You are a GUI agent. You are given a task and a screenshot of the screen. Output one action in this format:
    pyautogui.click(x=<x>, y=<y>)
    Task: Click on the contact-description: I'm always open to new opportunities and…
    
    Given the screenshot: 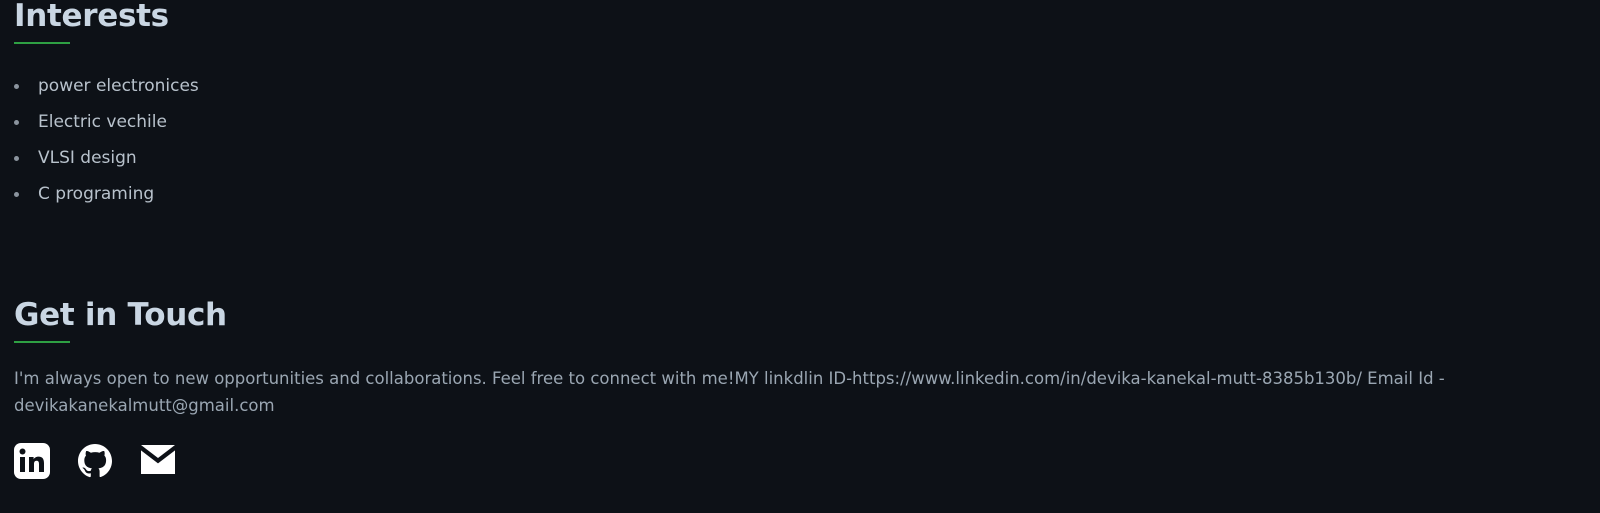 What is the action you would take?
    pyautogui.click(x=774, y=392)
    